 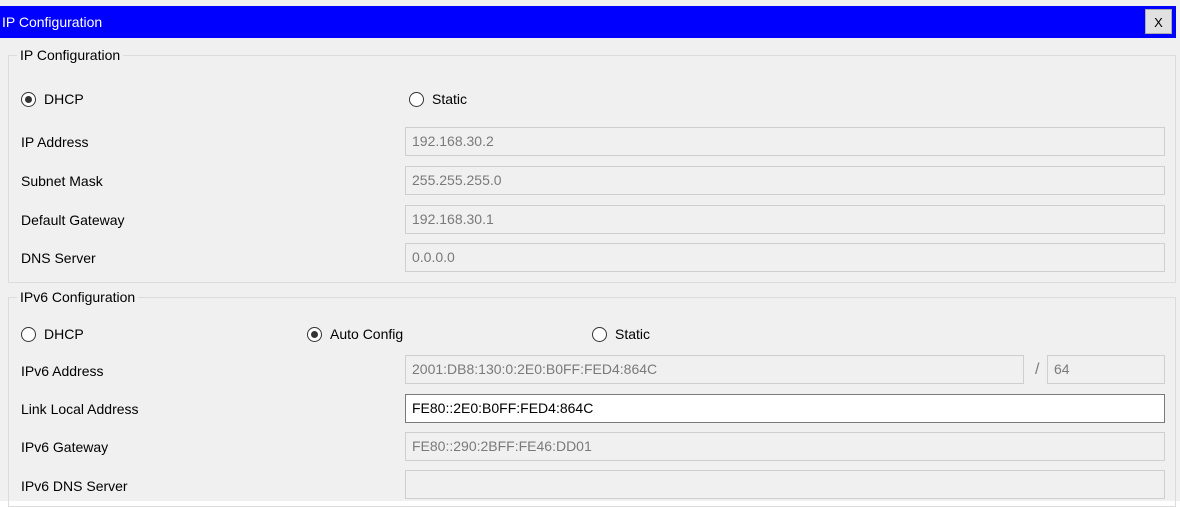 I want to click on ipv6-dhcp-radio-circle, so click(x=28, y=334).